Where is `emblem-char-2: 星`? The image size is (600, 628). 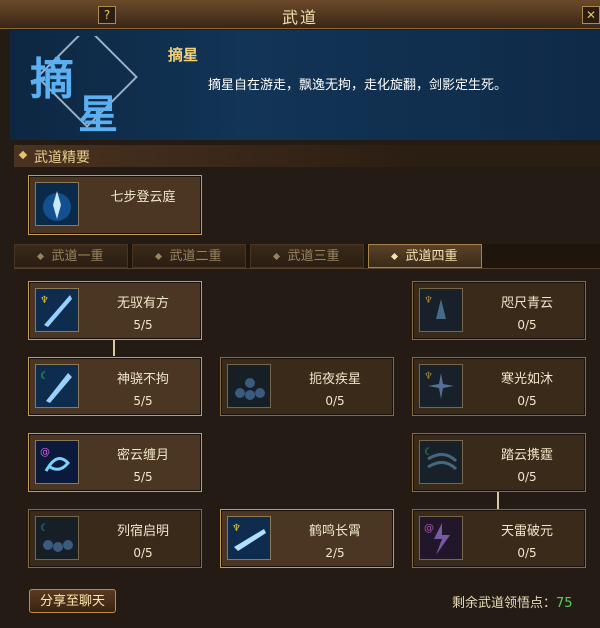 emblem-char-2: 星 is located at coordinates (98, 112).